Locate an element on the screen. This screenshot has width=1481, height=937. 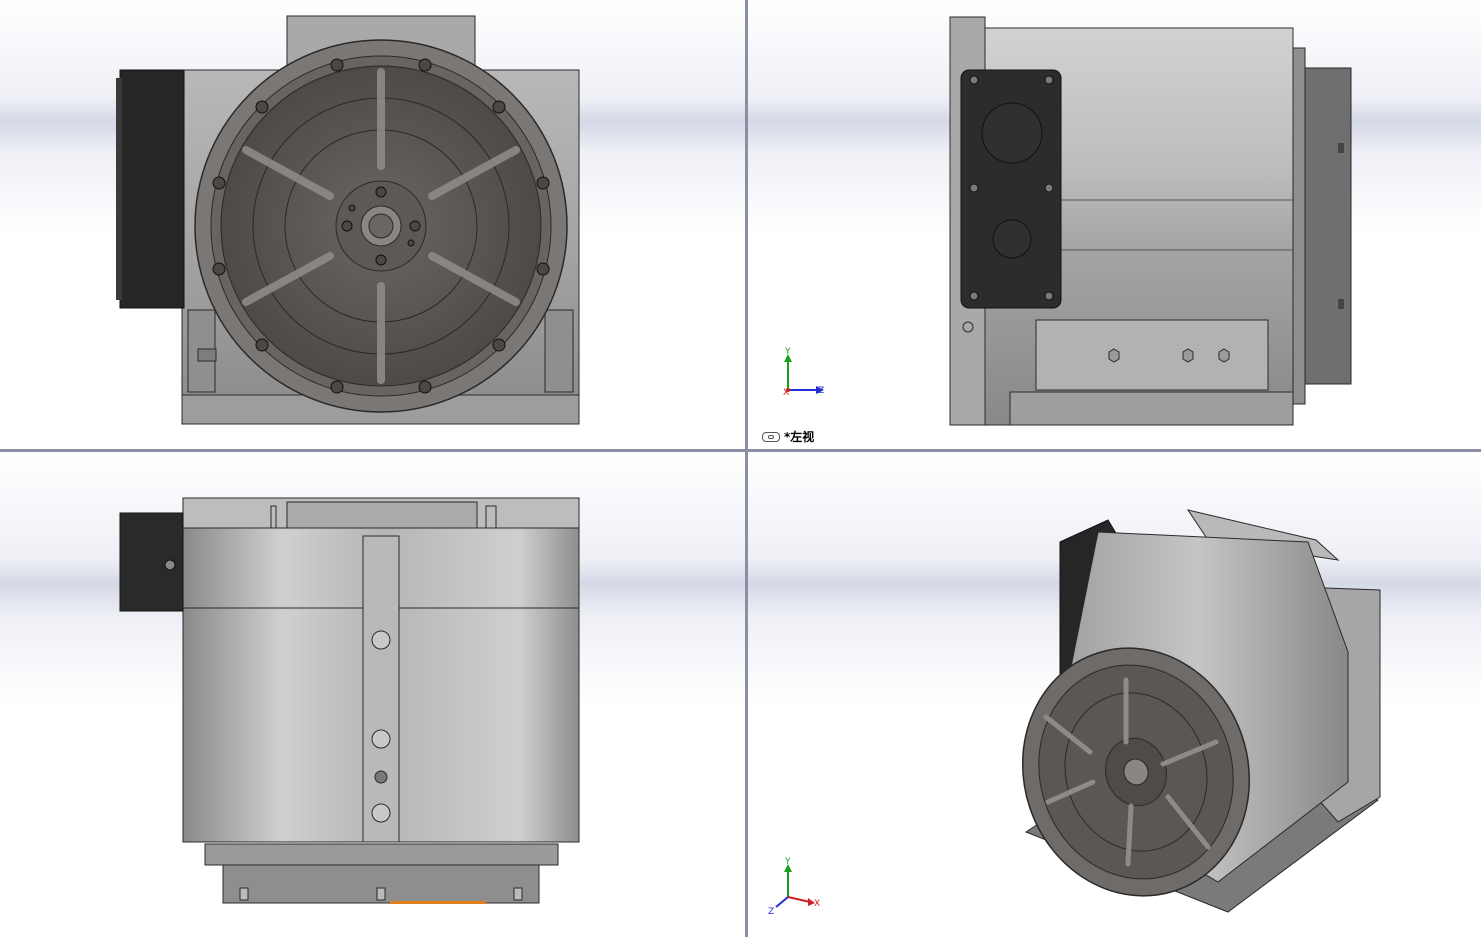
axis-triad-iso: Y X Z is located at coordinates (794, 887).